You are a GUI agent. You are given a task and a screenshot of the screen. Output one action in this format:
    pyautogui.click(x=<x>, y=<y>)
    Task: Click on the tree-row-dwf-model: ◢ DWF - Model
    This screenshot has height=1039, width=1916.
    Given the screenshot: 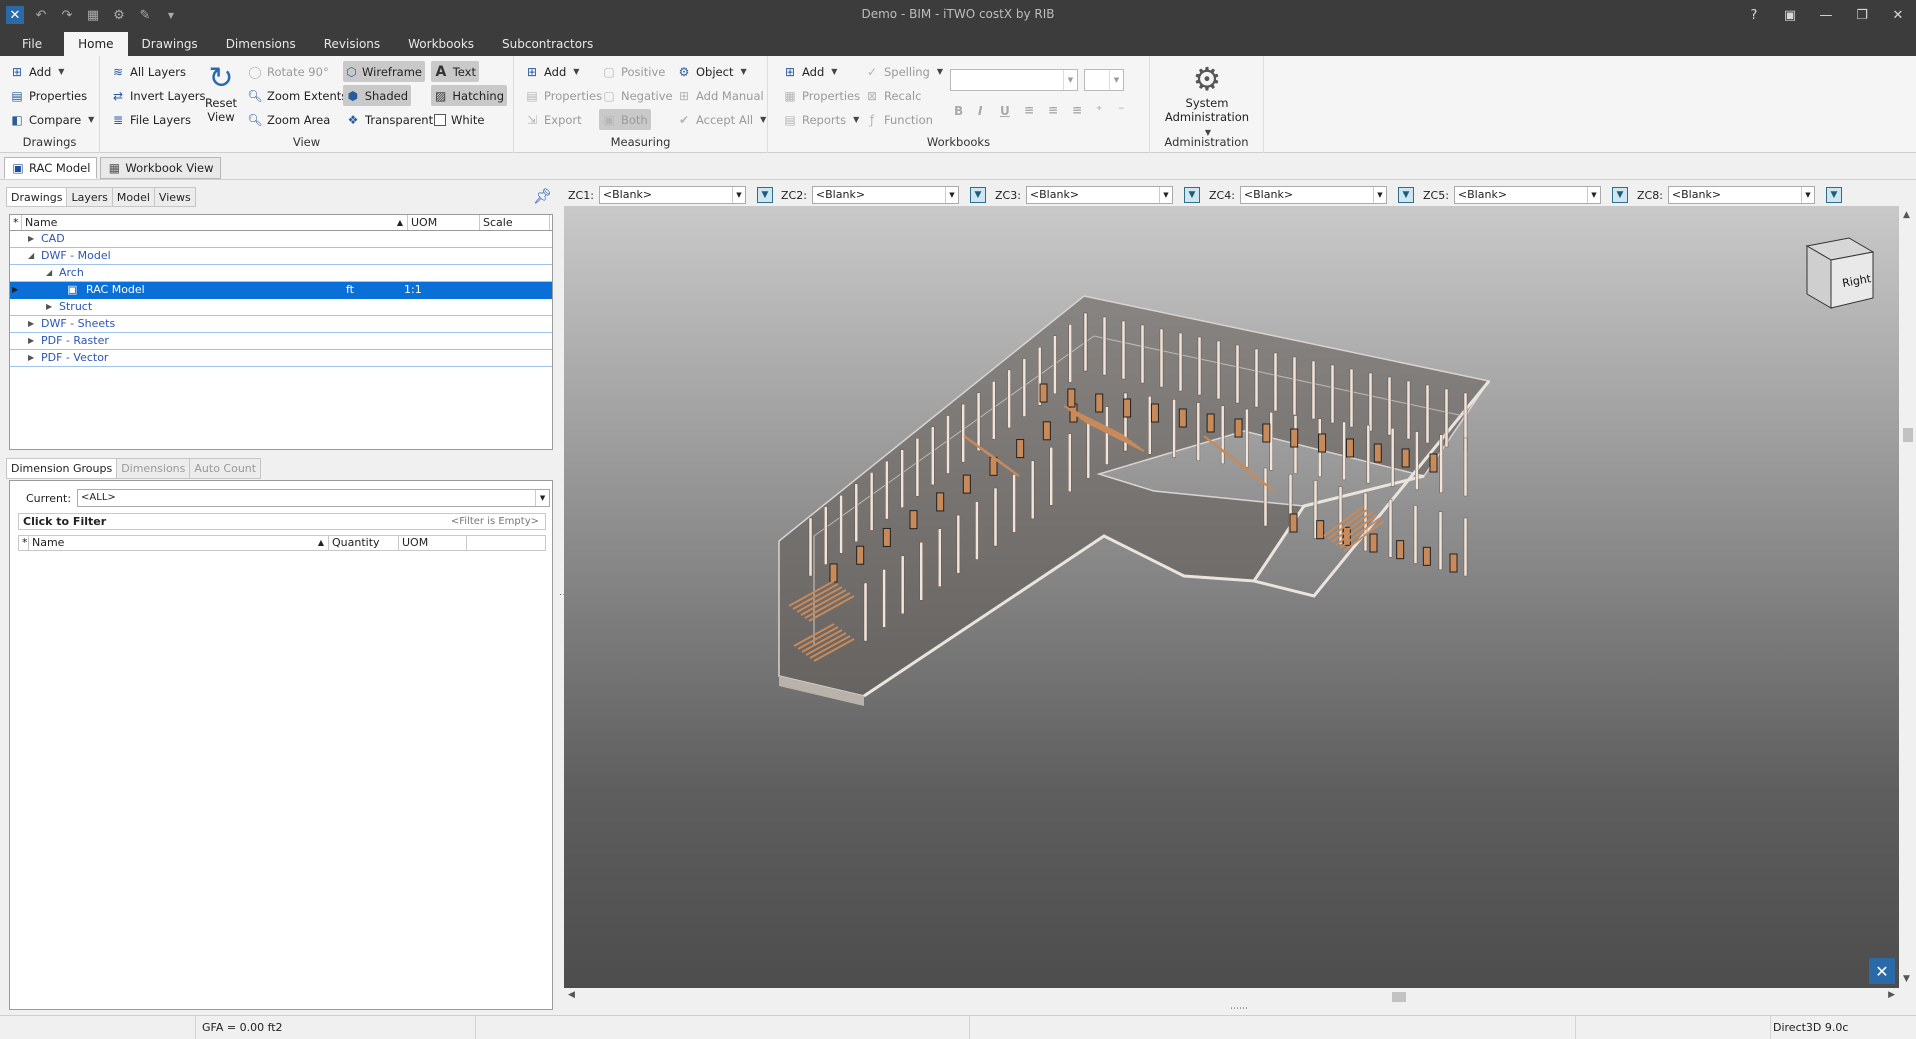 What is the action you would take?
    pyautogui.click(x=281, y=256)
    